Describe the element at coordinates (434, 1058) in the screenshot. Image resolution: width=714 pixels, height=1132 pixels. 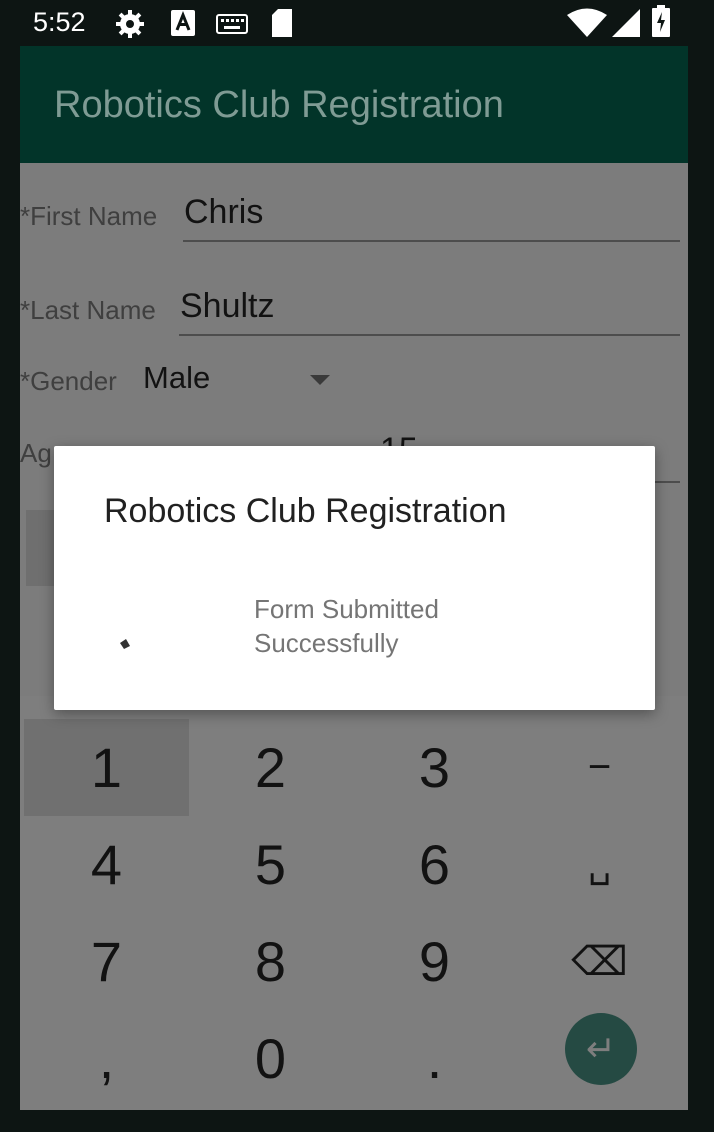
I see `key-period: .` at that location.